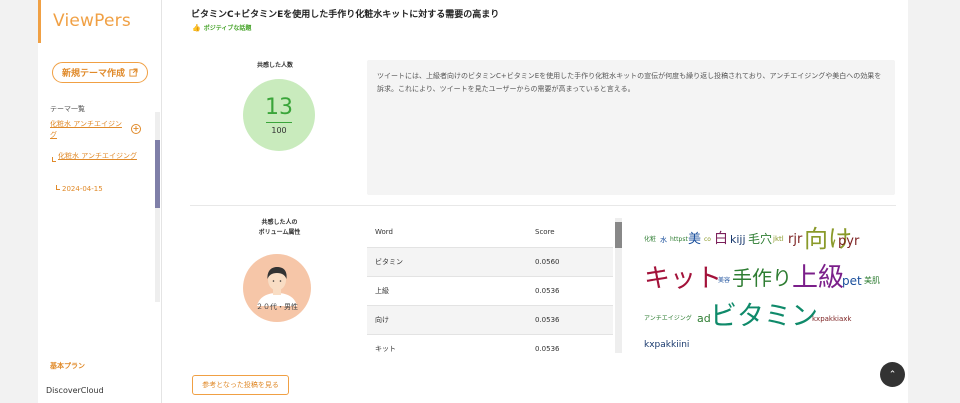 The image size is (960, 403). I want to click on word-cloud-term: 美肌, so click(872, 280).